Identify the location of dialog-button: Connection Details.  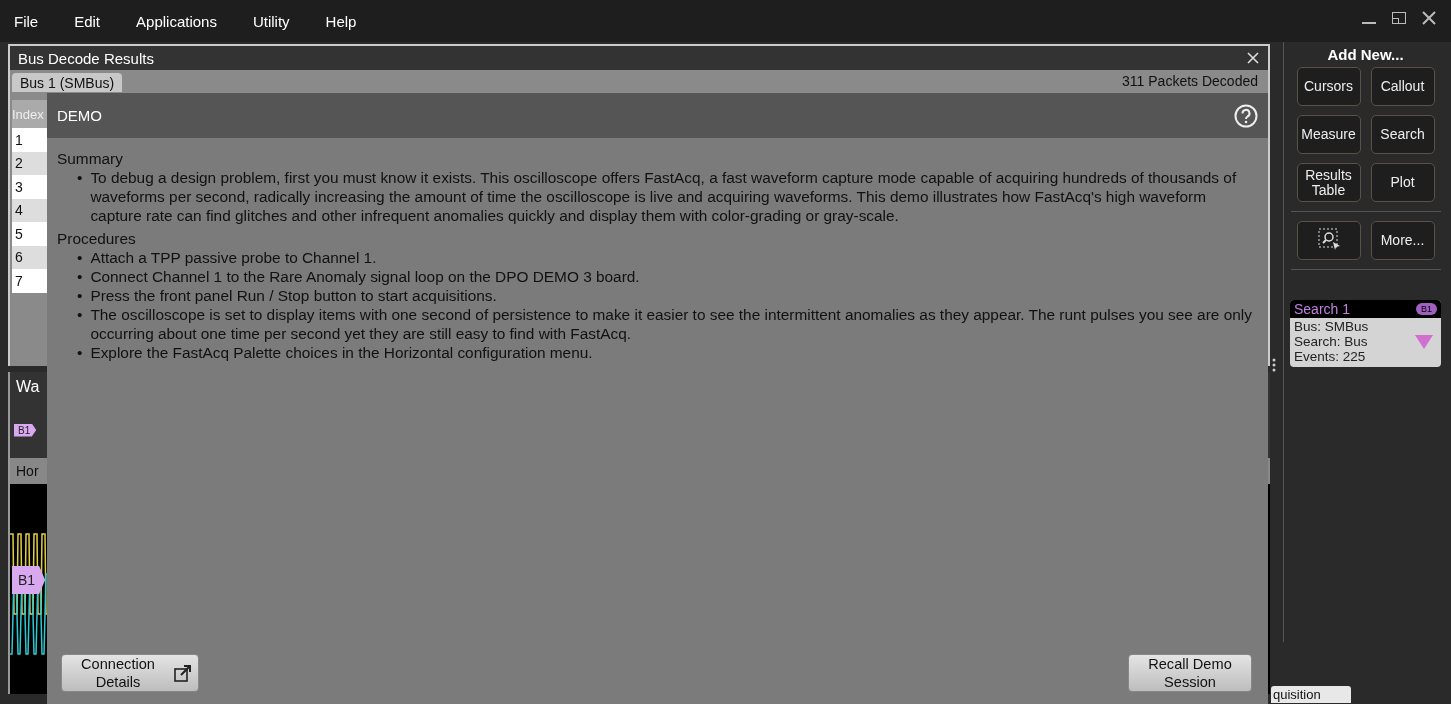
(130, 673).